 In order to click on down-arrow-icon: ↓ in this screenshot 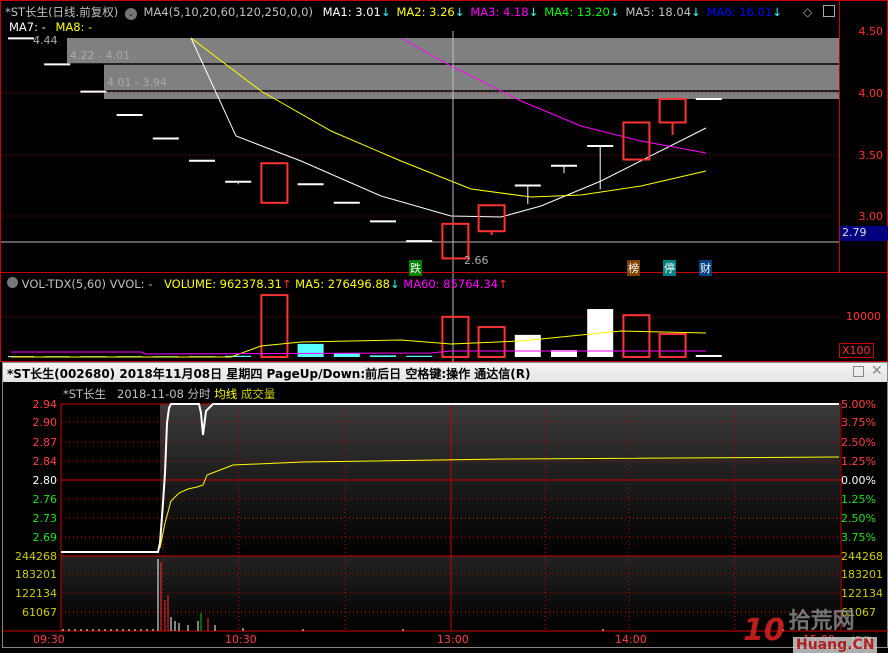, I will do `click(395, 284)`.